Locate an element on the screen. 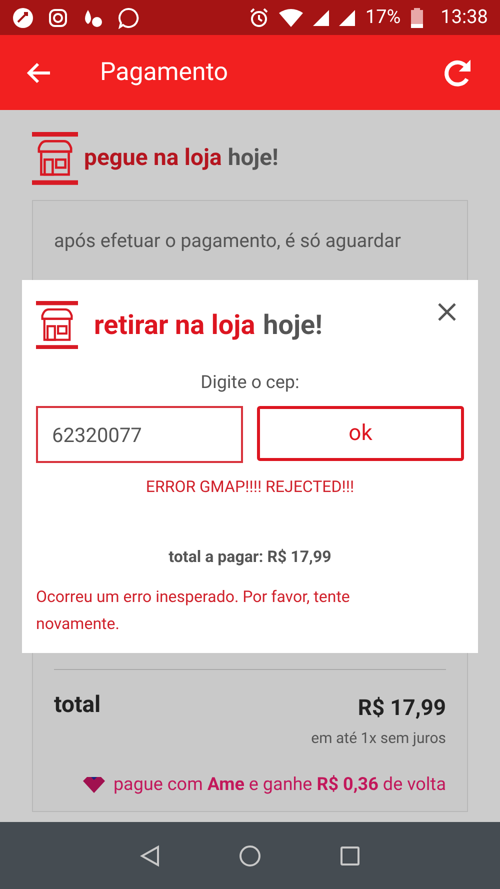 The width and height of the screenshot is (500, 889). home-nav-icon is located at coordinates (249, 855).